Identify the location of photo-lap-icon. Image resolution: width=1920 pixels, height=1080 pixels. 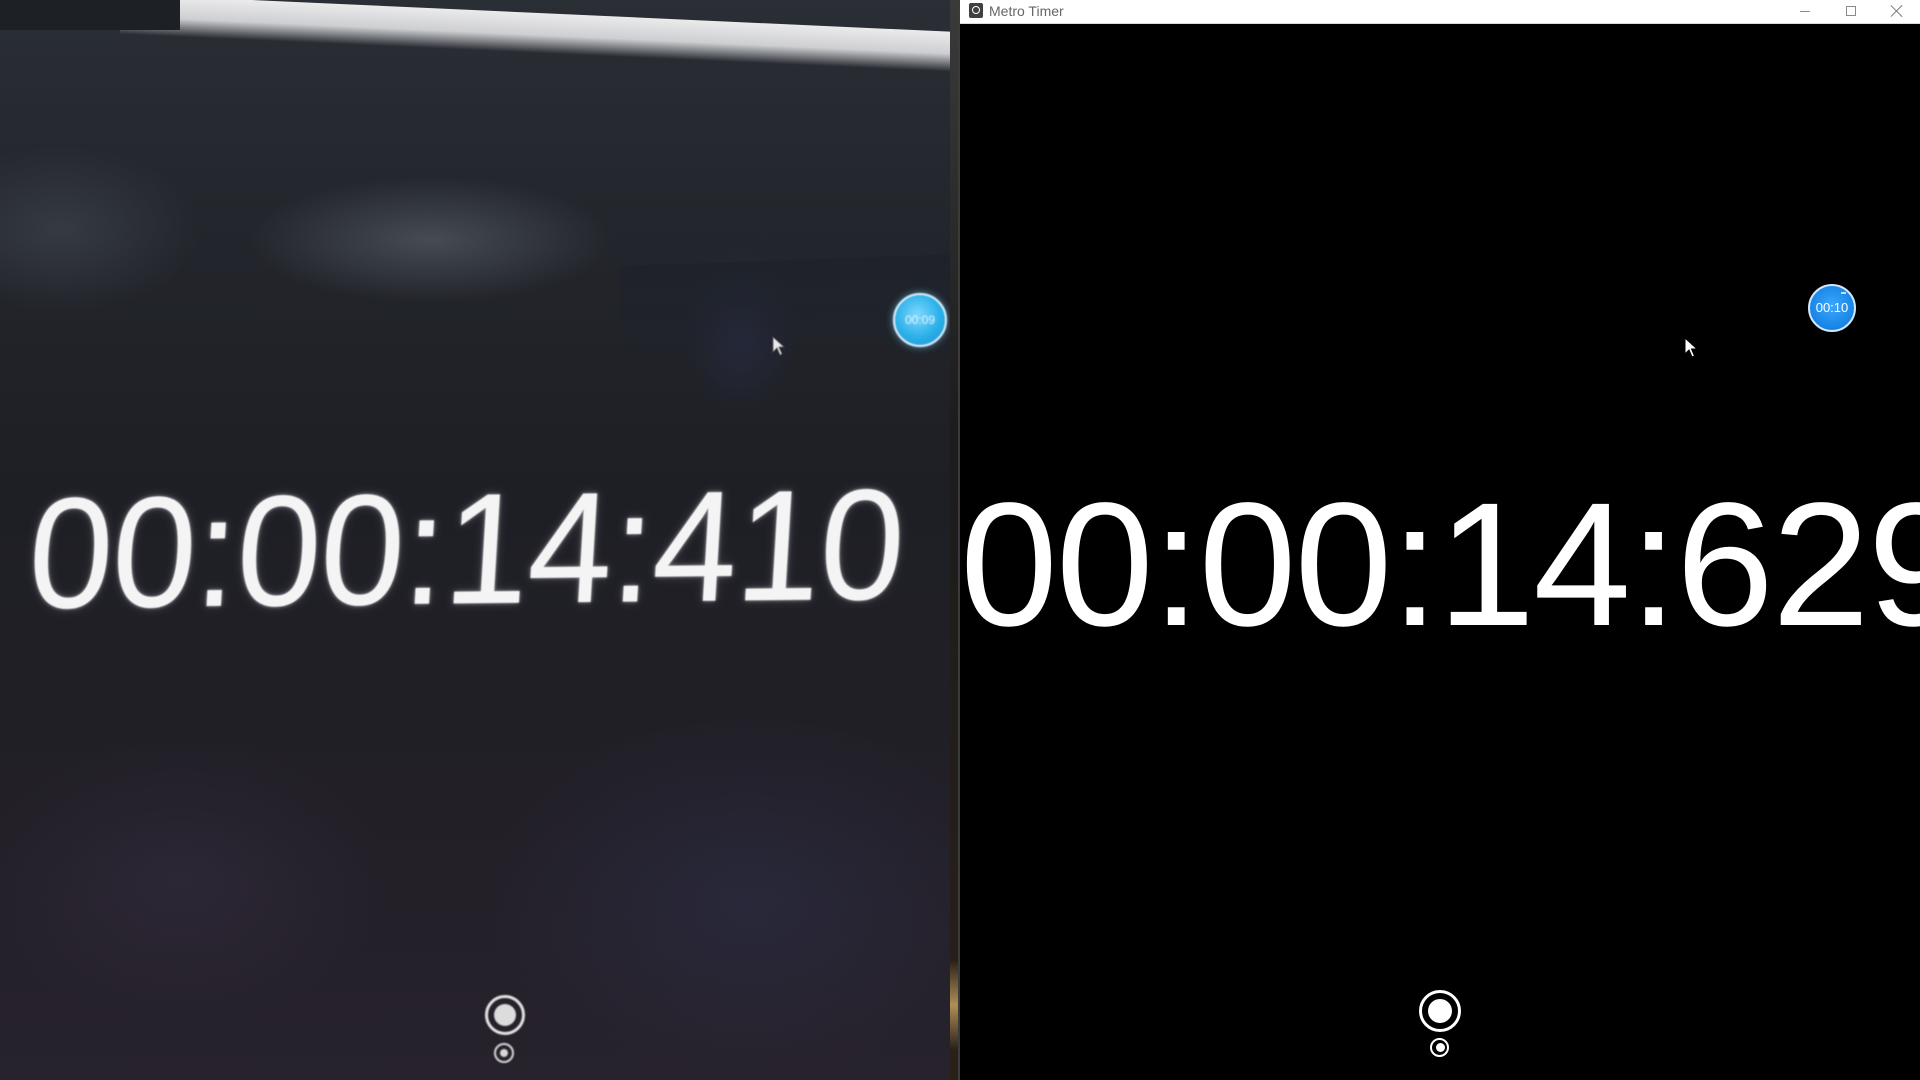
(504, 1053).